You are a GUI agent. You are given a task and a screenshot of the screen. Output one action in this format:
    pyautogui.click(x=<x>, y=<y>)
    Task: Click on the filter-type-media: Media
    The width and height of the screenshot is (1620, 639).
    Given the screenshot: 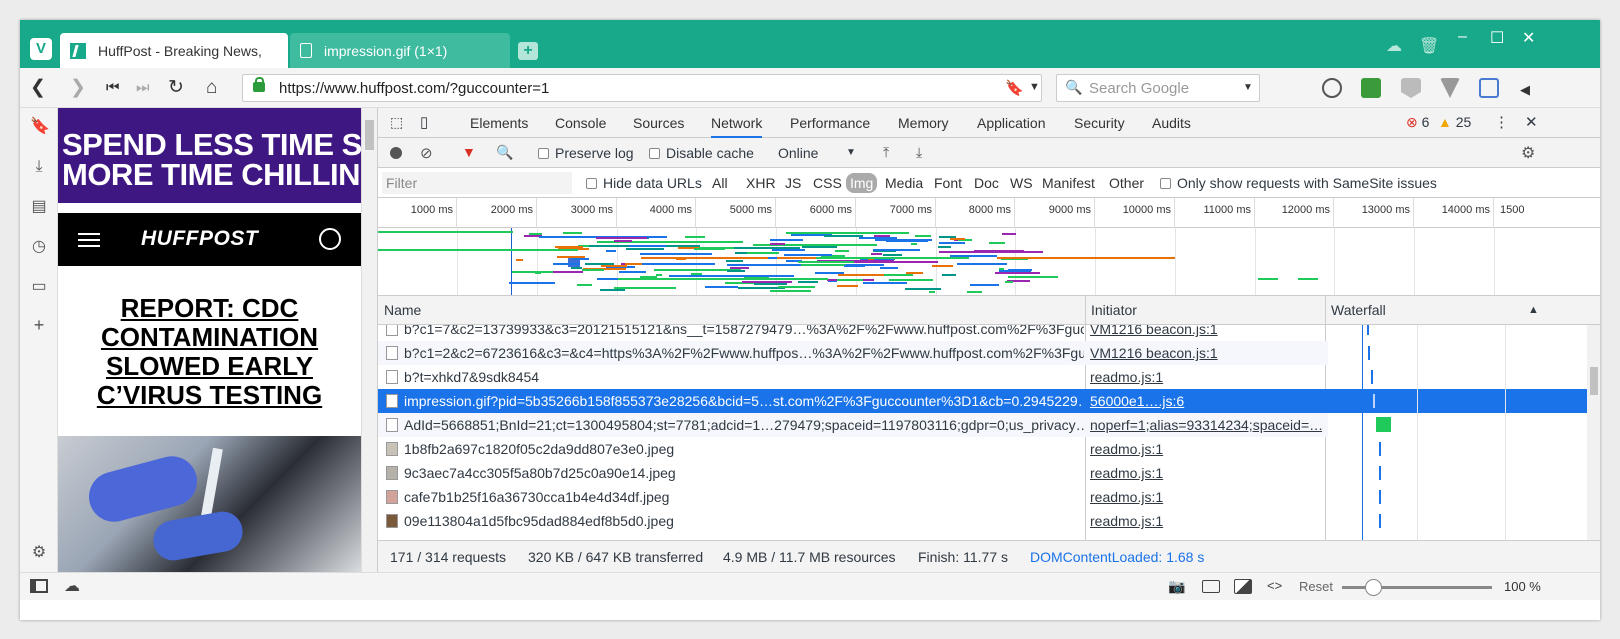 What is the action you would take?
    pyautogui.click(x=904, y=183)
    